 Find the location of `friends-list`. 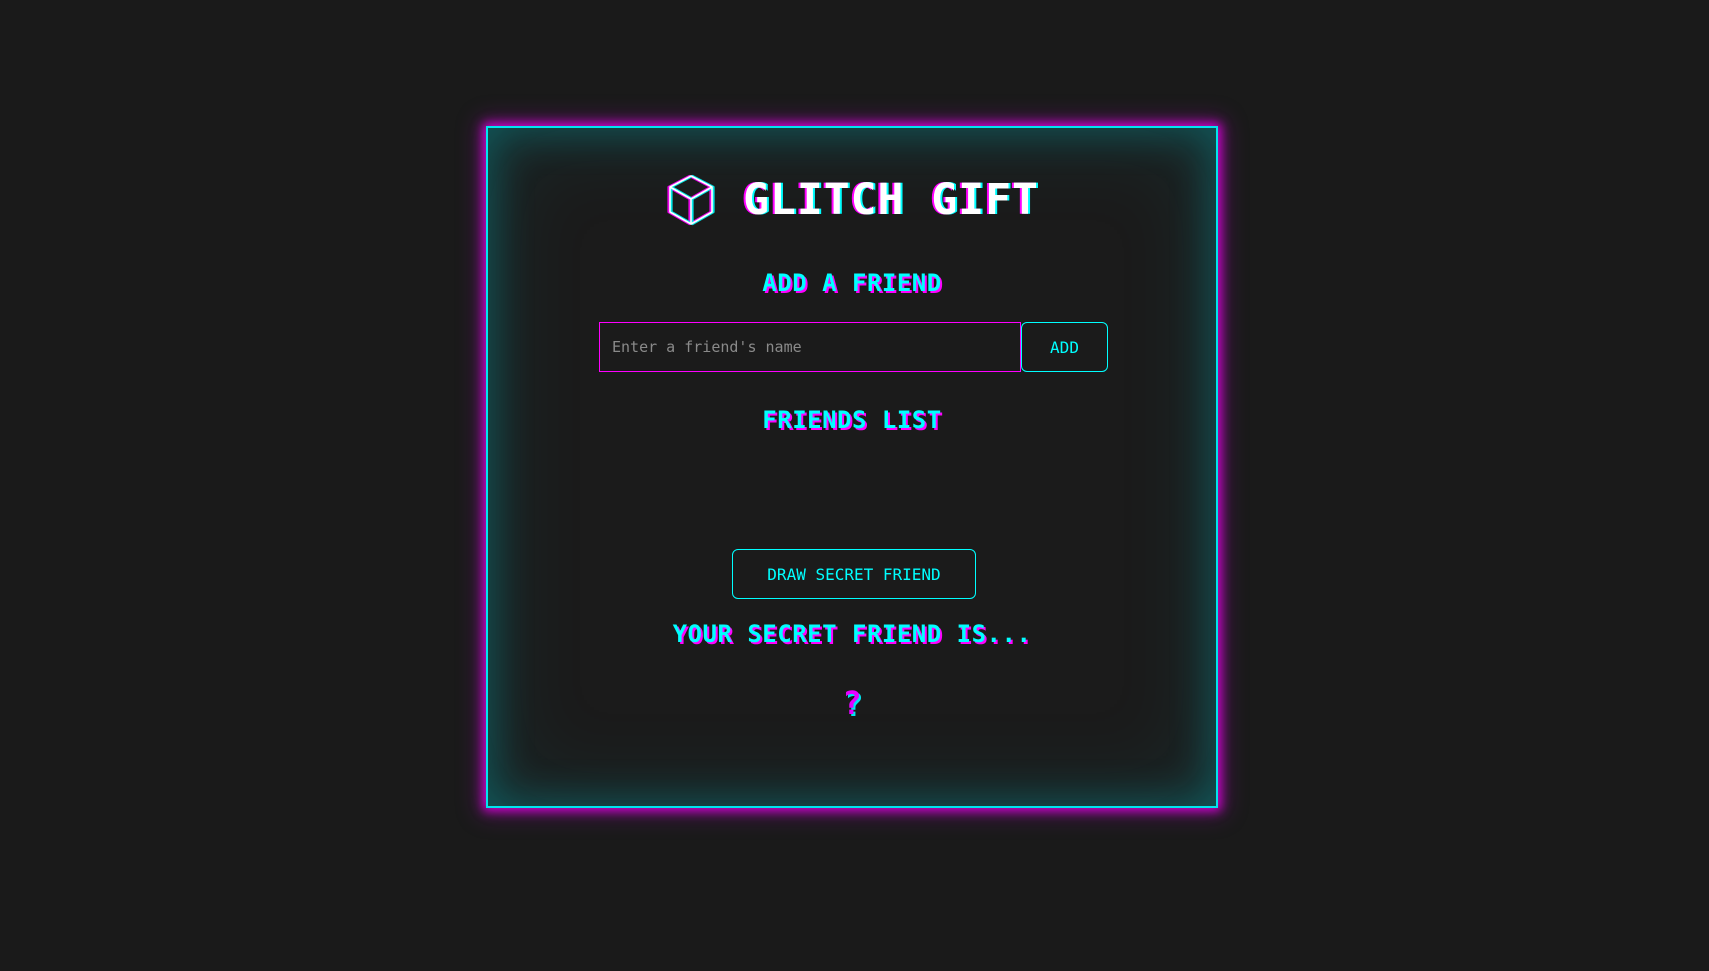

friends-list is located at coordinates (853, 483).